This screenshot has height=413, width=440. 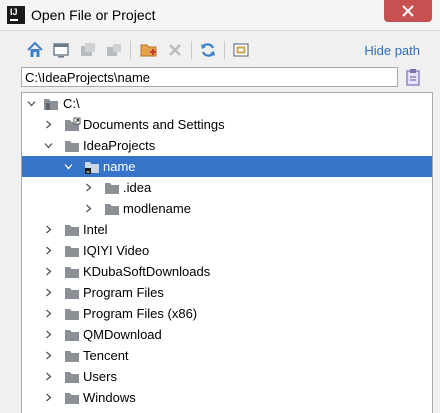 I want to click on tree-row-label: Windows, so click(x=109, y=397).